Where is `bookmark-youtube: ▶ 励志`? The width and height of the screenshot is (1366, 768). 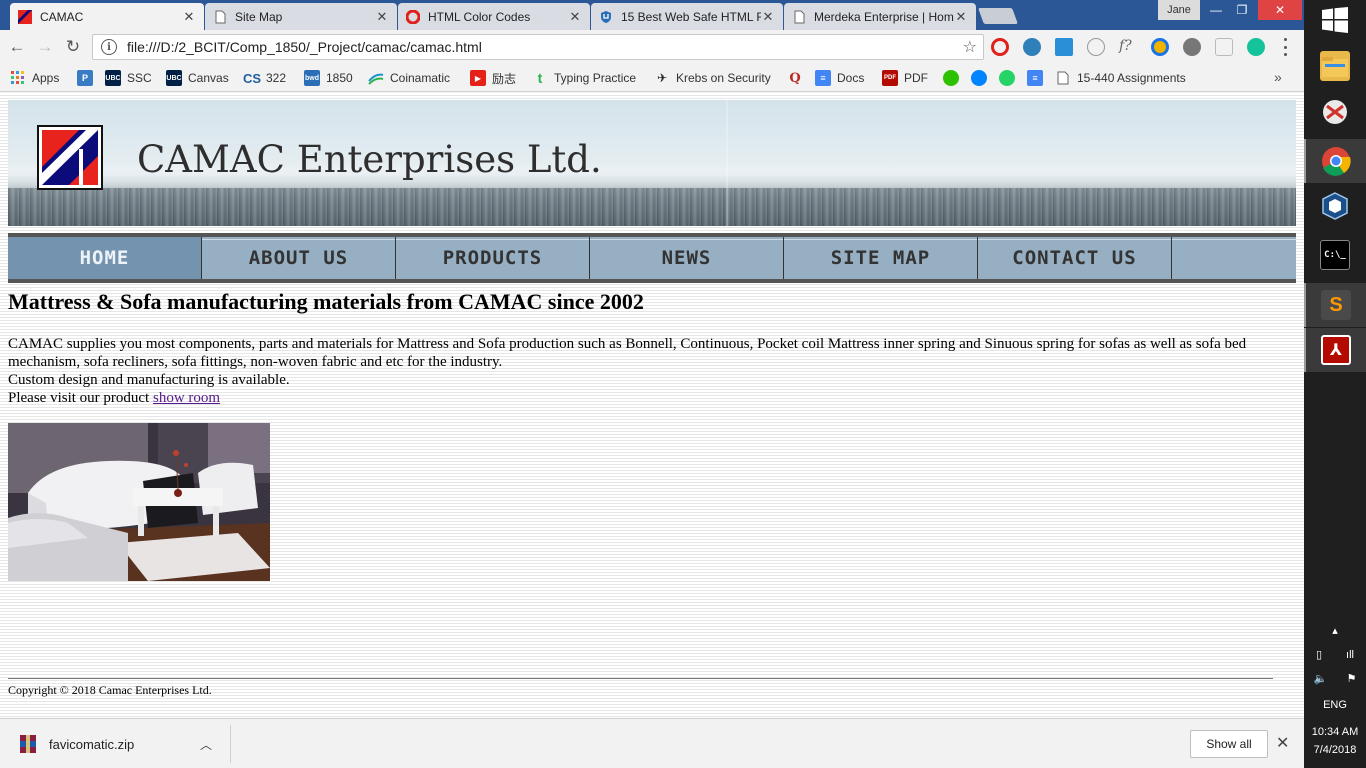
bookmark-youtube: ▶ 励志 is located at coordinates (493, 78).